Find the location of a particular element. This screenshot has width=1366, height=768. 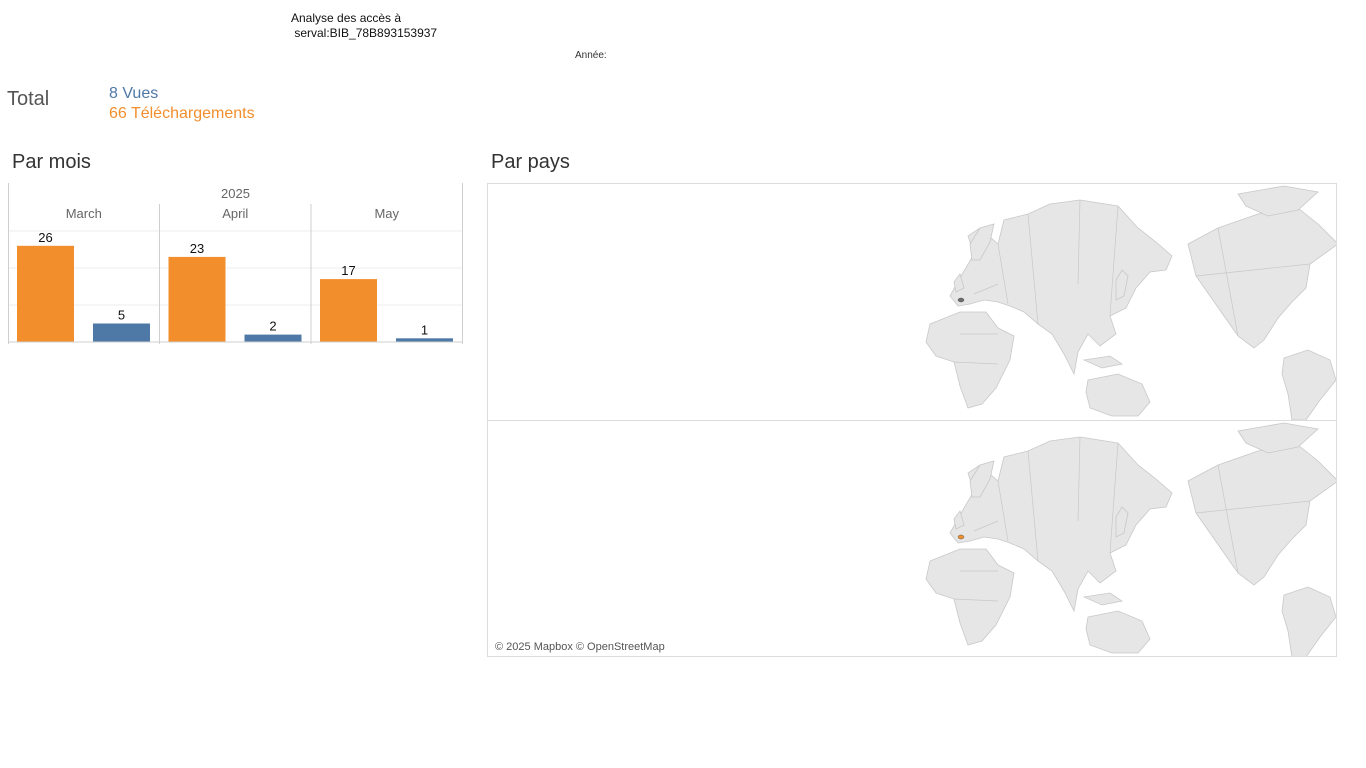

monthly-bar-chart: 2025 March 26 5 April 23 2 May 17 1 is located at coordinates (235, 263).